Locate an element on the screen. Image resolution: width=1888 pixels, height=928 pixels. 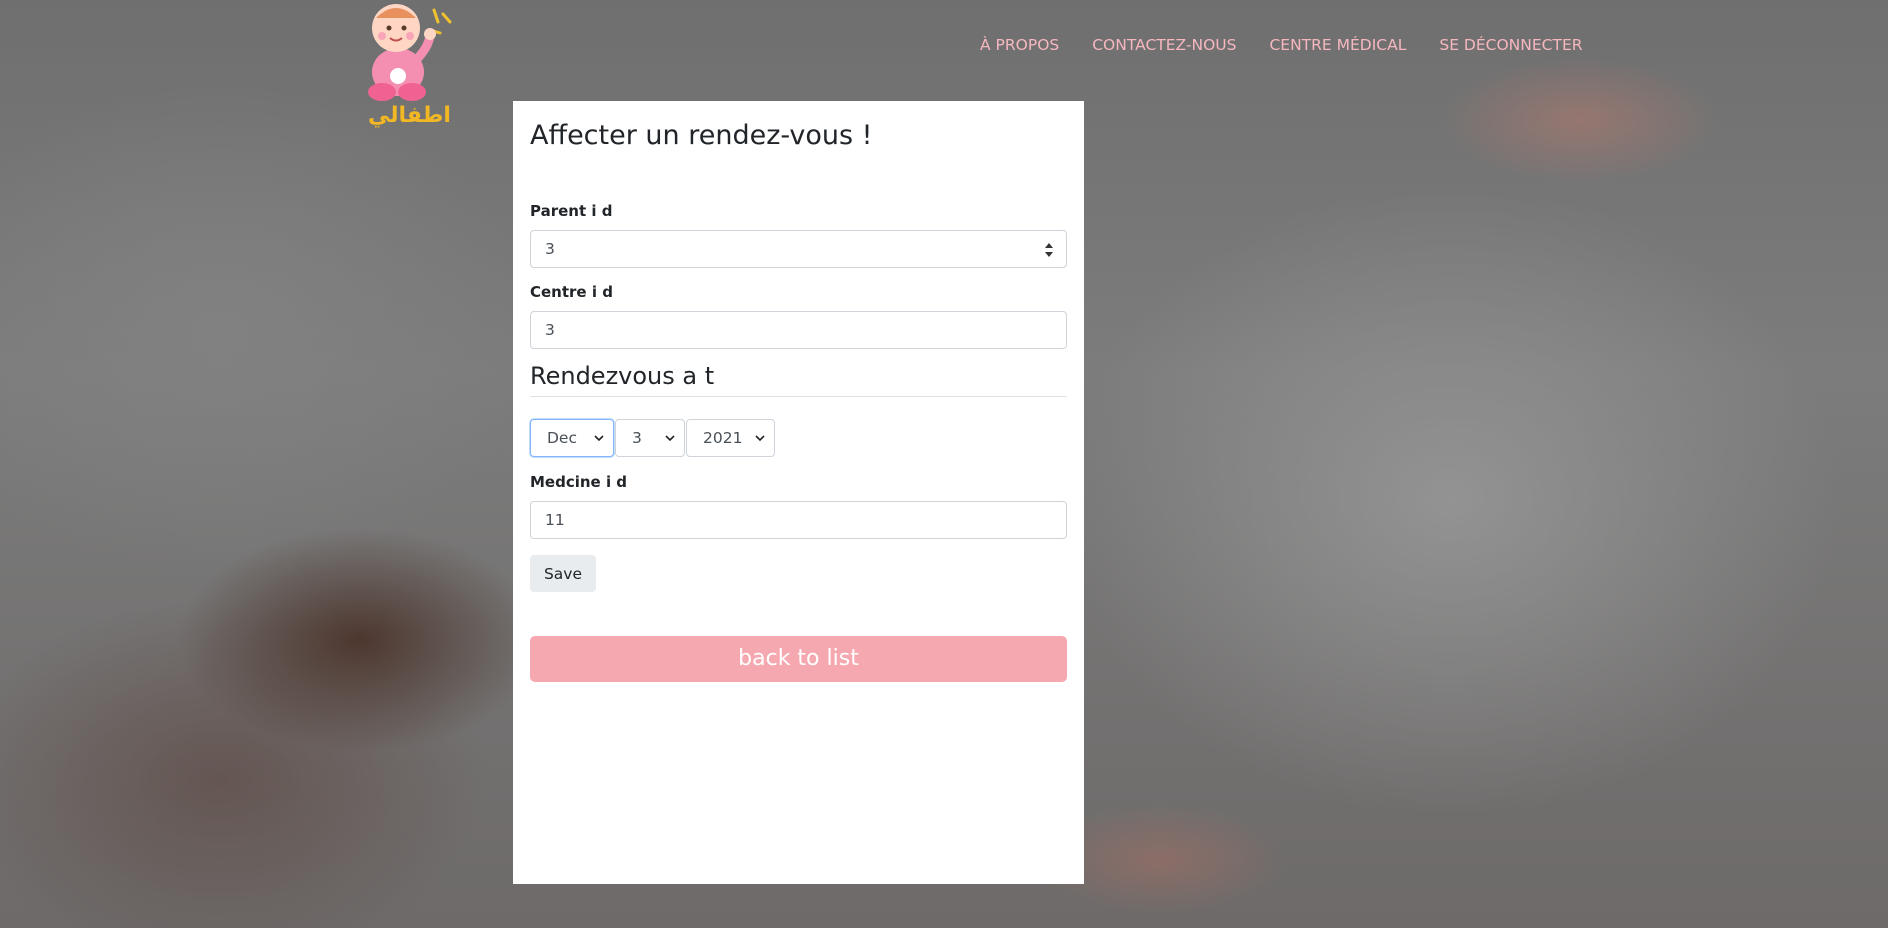
year-value: 2021 is located at coordinates (723, 438).